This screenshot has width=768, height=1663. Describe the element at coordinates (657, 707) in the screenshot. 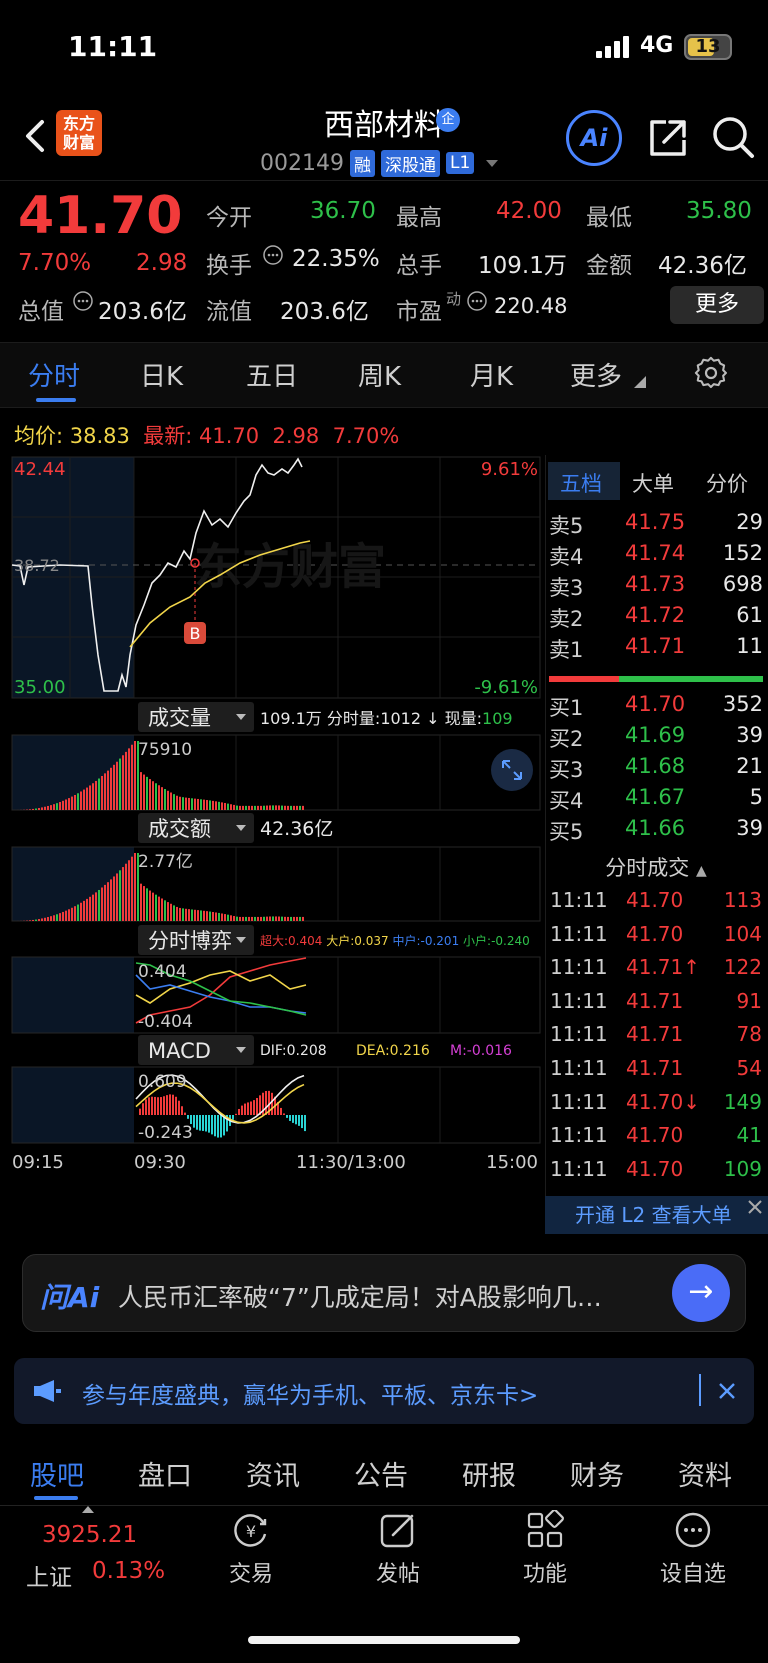

I see `bid-row: 买1 41.70 352` at that location.